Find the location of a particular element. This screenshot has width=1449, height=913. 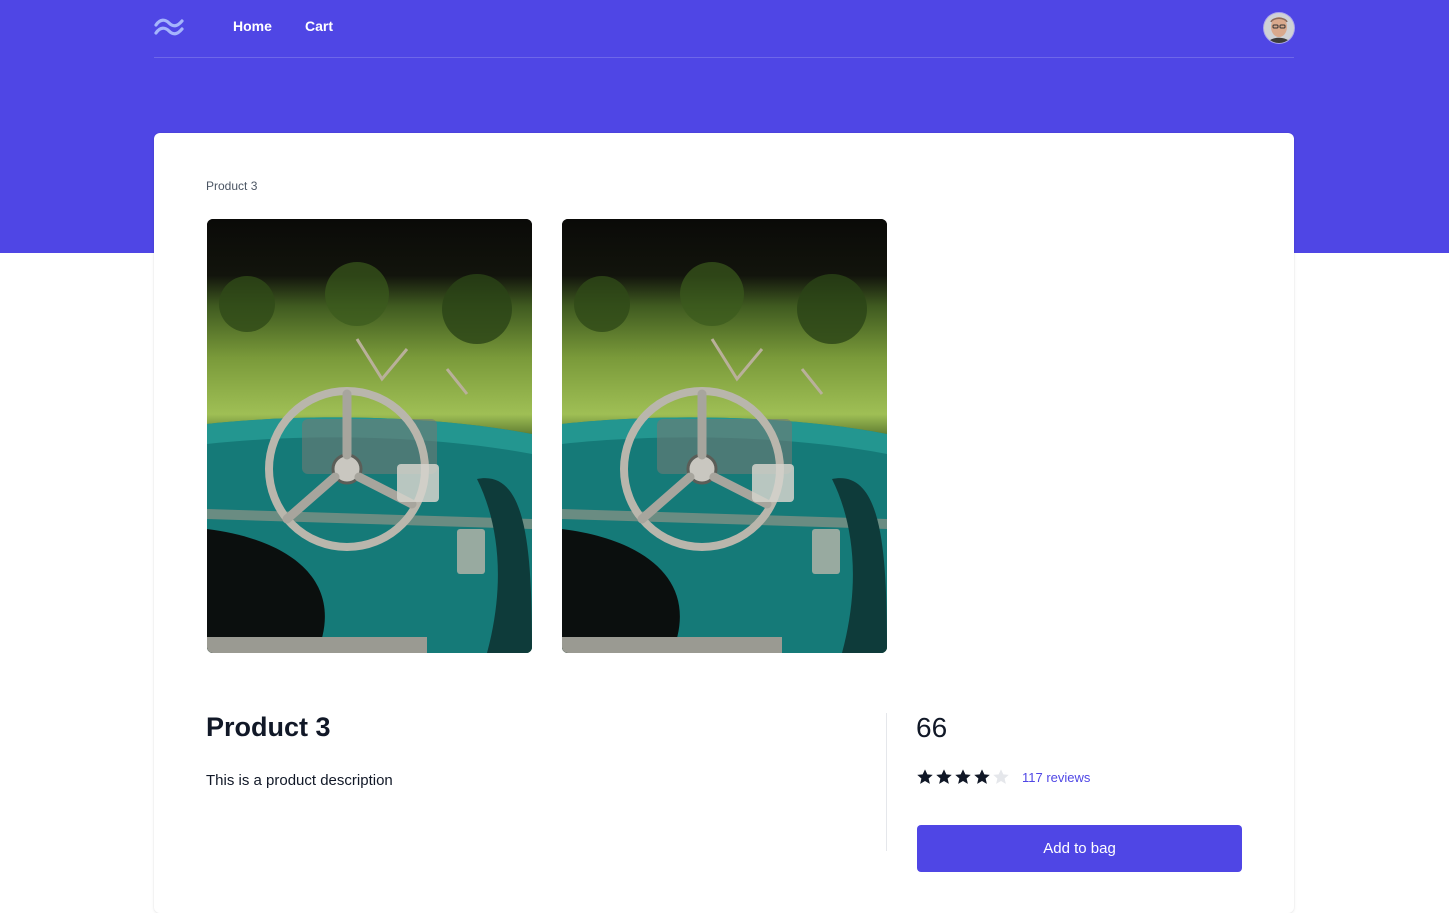

reviews-link: 117 reviews is located at coordinates (1056, 777).